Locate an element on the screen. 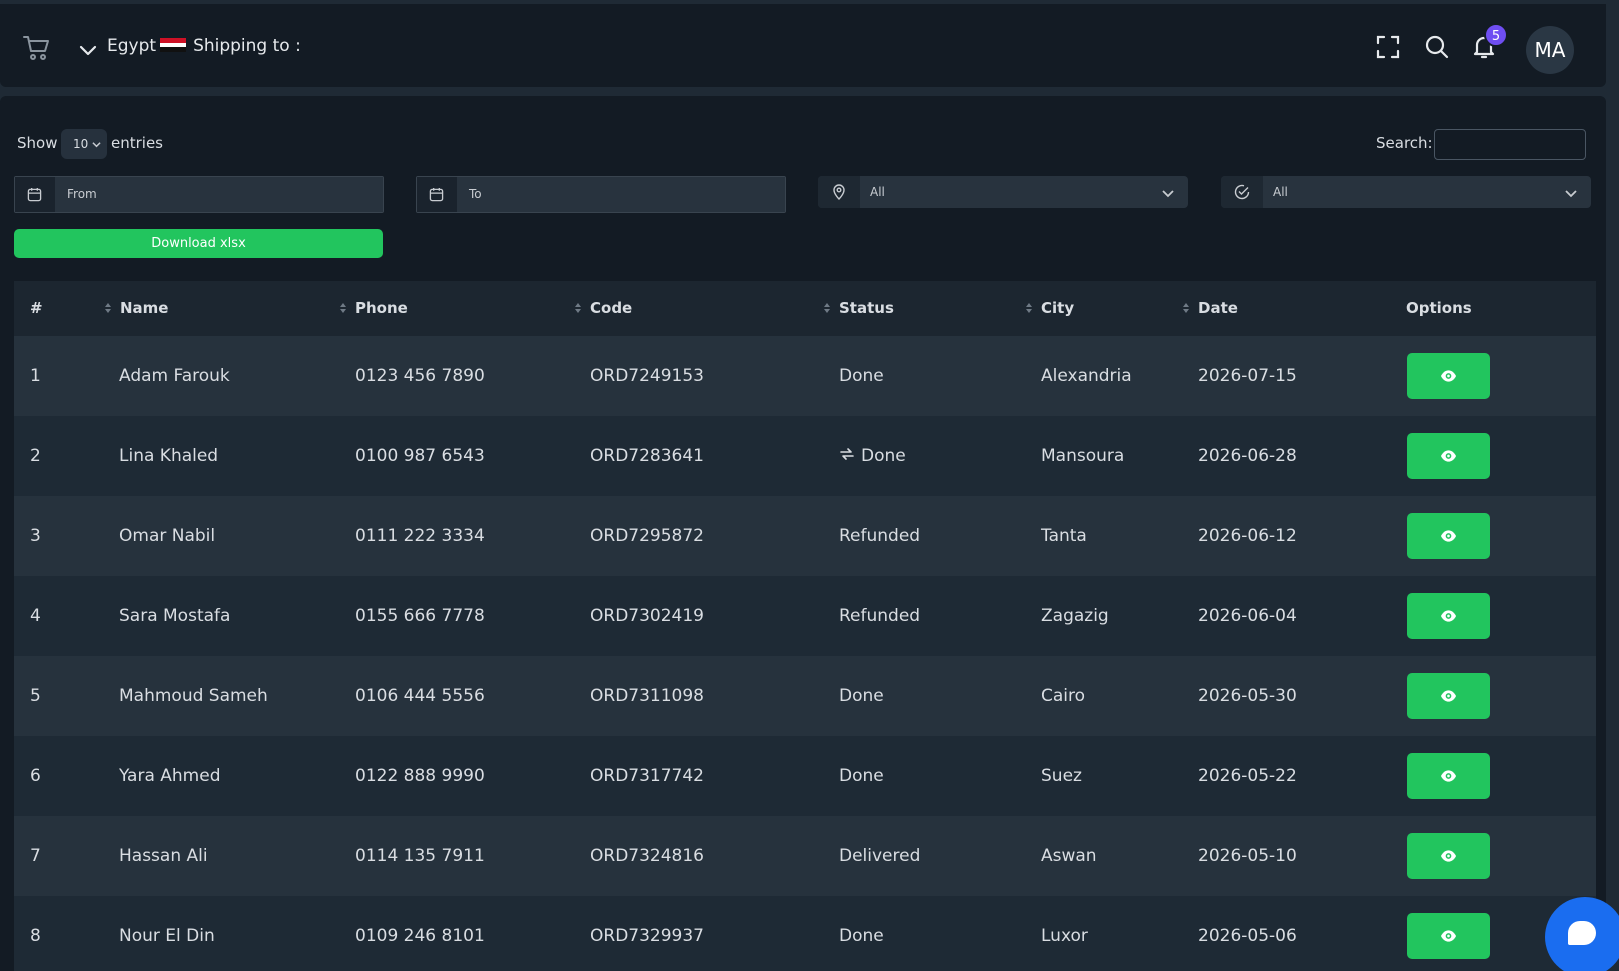  cell-phone: 0114 135 7911 is located at coordinates (420, 856).